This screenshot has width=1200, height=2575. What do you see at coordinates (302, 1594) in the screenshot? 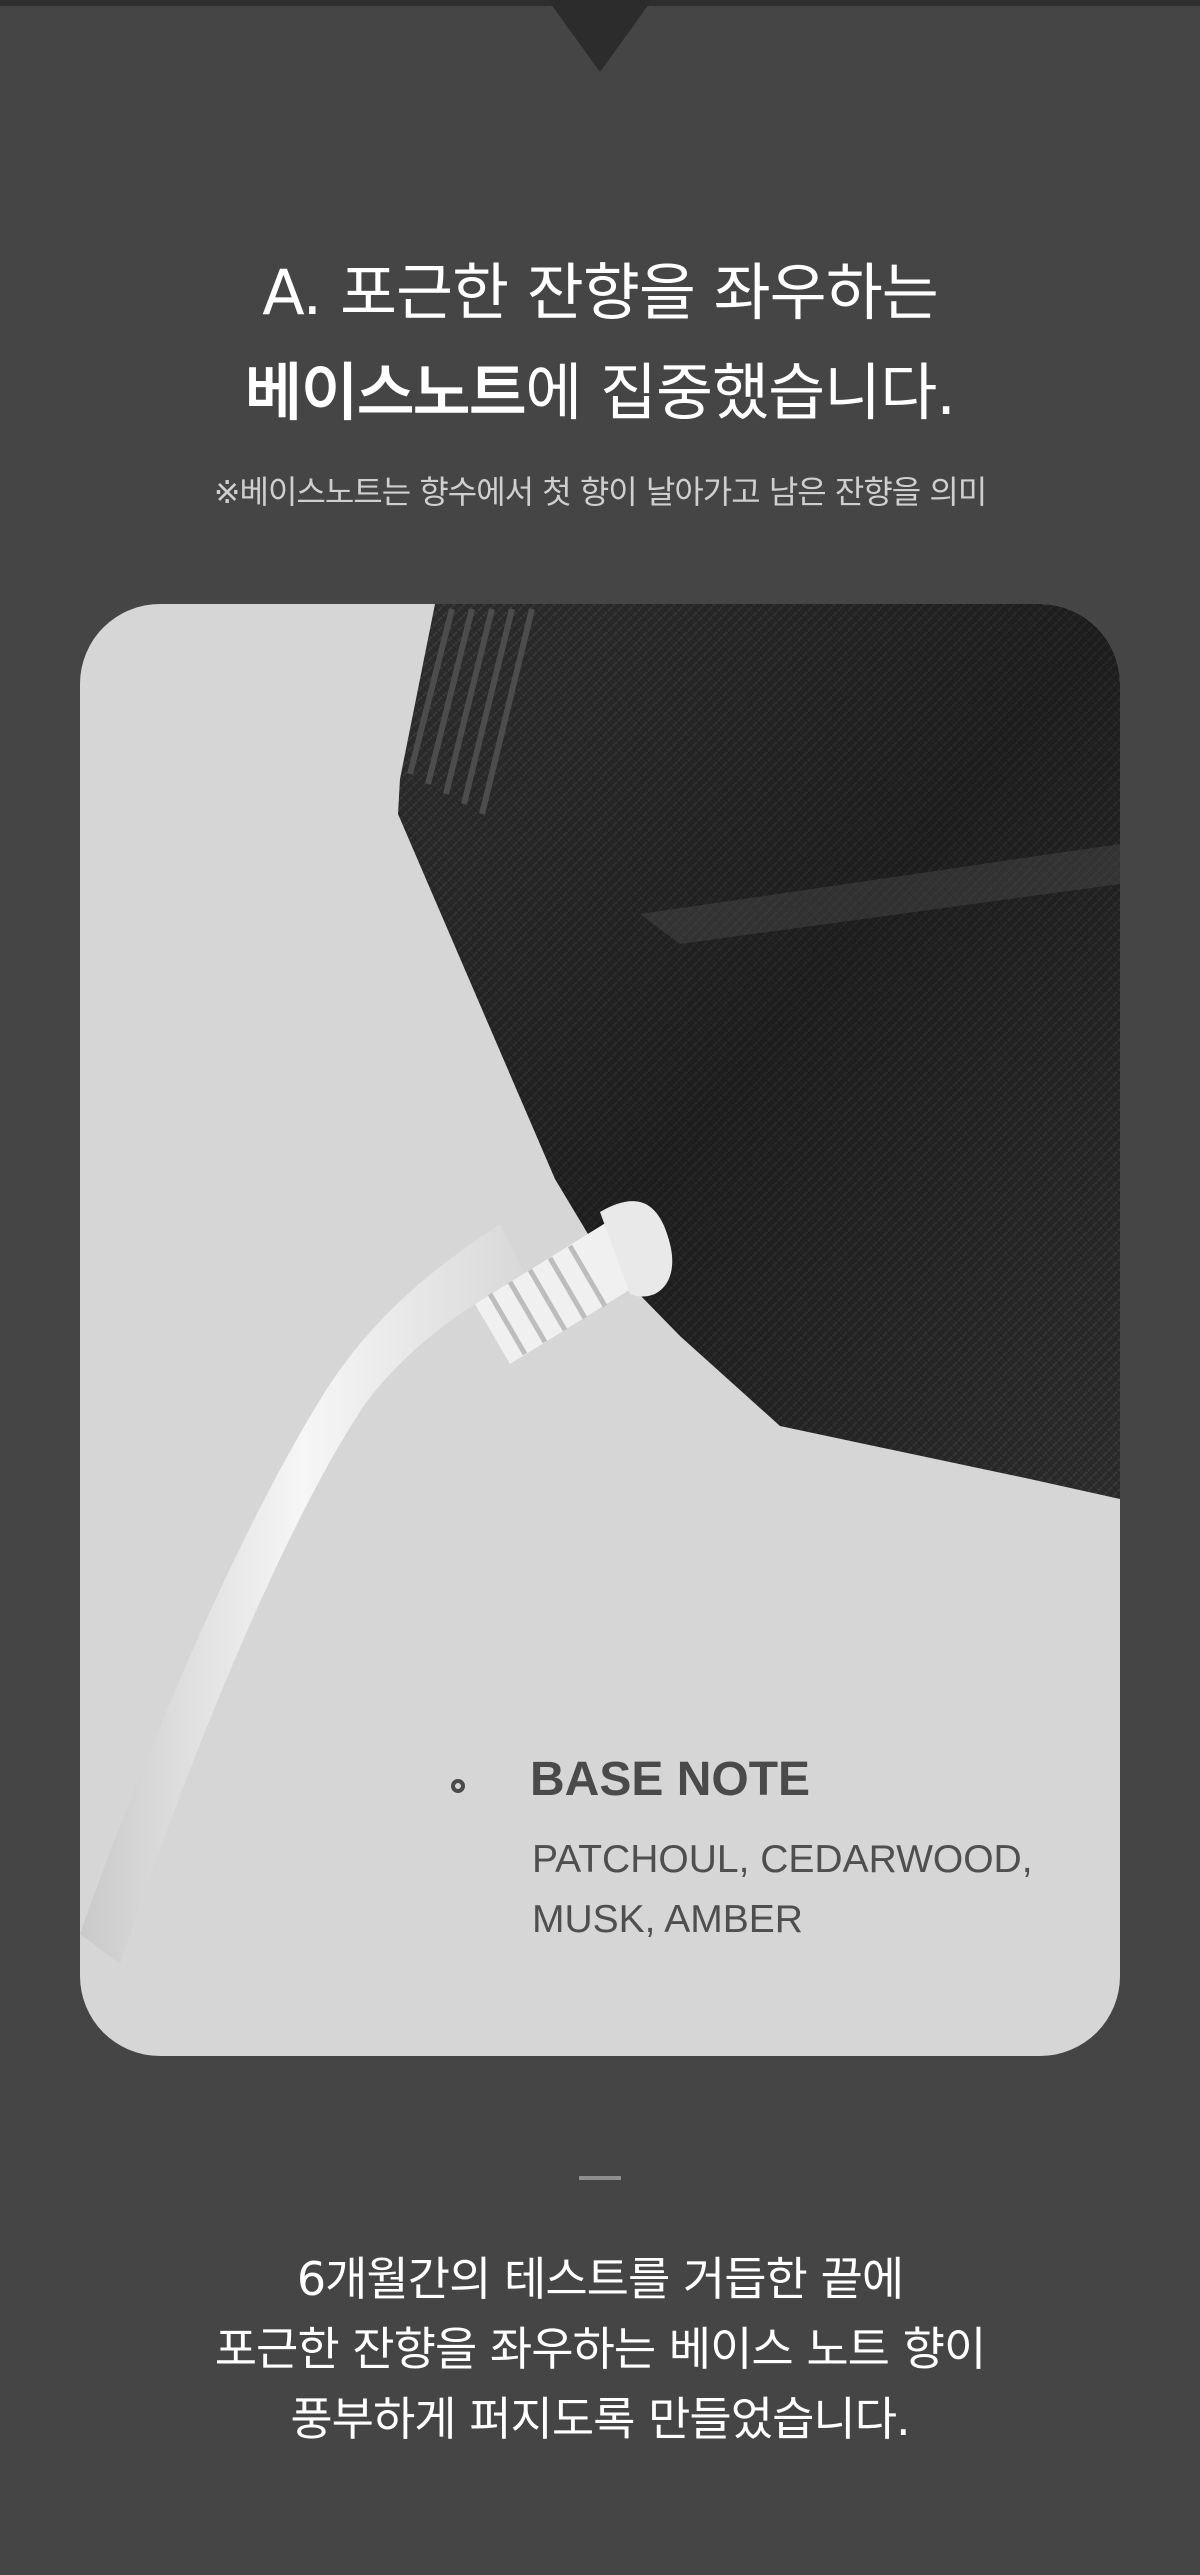
I see `white-tube` at bounding box center [302, 1594].